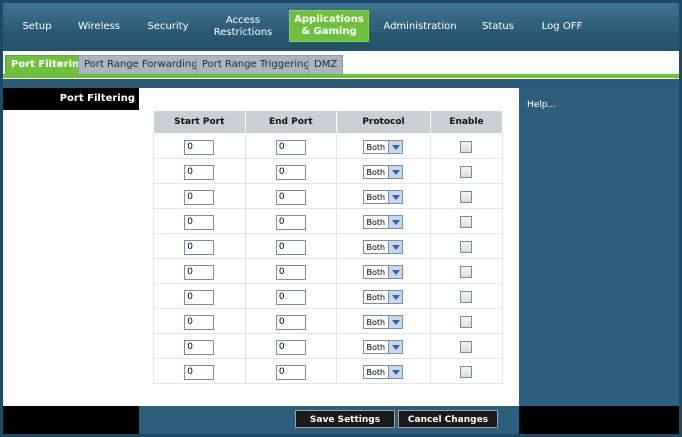 The image size is (682, 437). Describe the element at coordinates (37, 27) in the screenshot. I see `nav-setup: Setup` at that location.